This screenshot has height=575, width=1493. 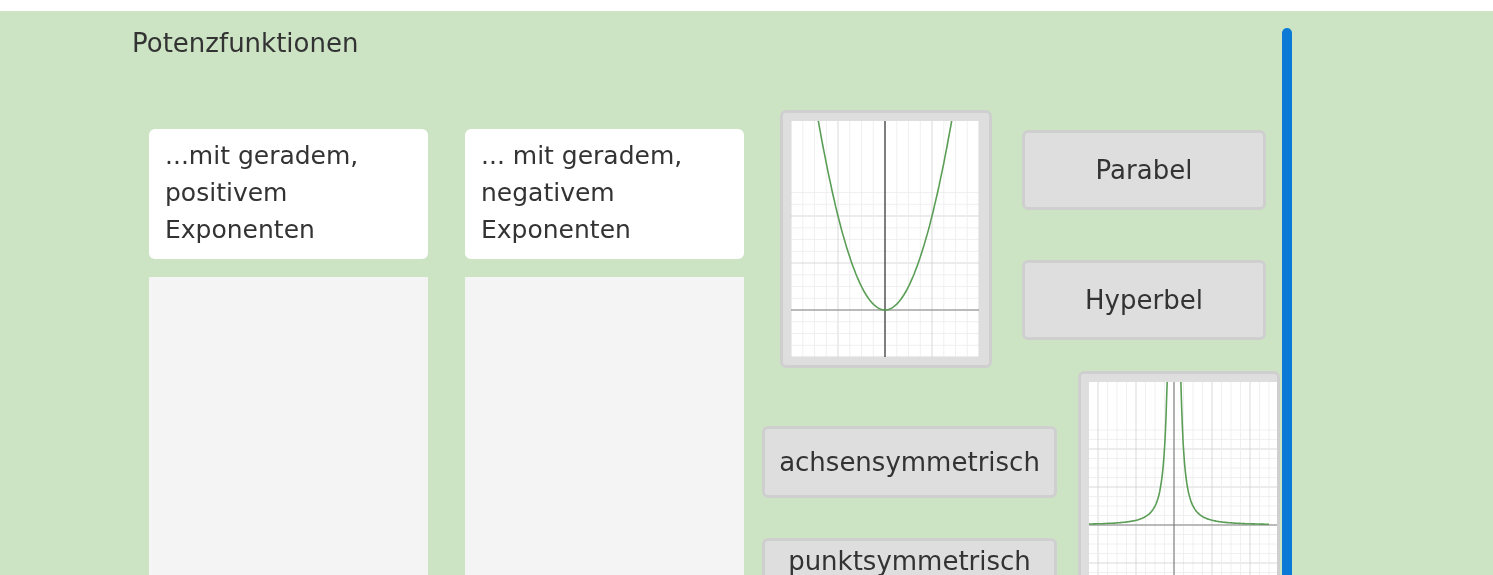 What do you see at coordinates (1287, 301) in the screenshot?
I see `scrollbar` at bounding box center [1287, 301].